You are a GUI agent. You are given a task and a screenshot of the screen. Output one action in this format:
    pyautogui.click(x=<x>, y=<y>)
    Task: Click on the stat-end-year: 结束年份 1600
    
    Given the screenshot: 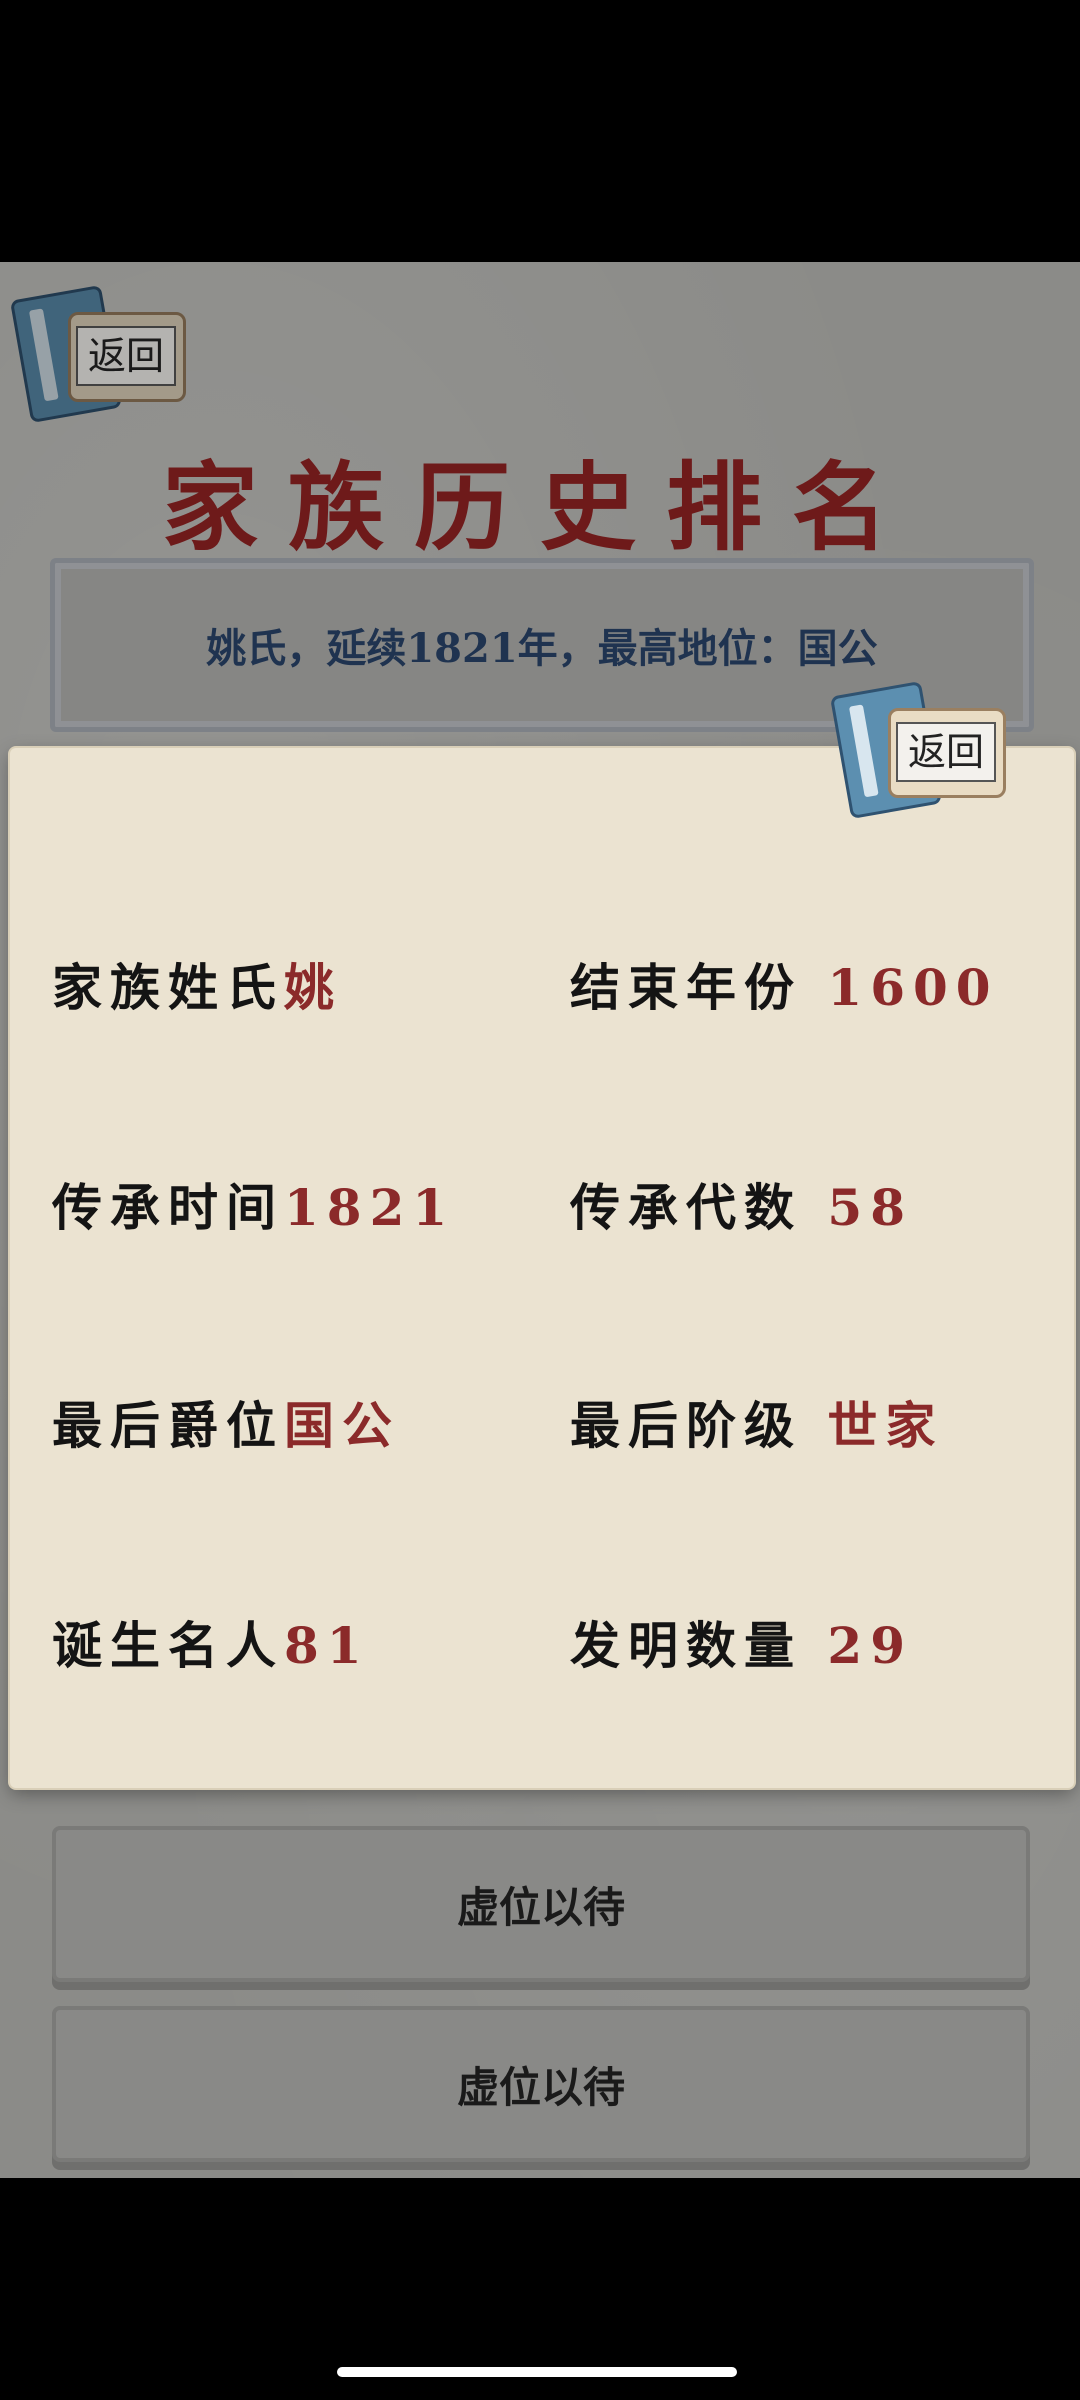 What is the action you would take?
    pyautogui.click(x=784, y=988)
    